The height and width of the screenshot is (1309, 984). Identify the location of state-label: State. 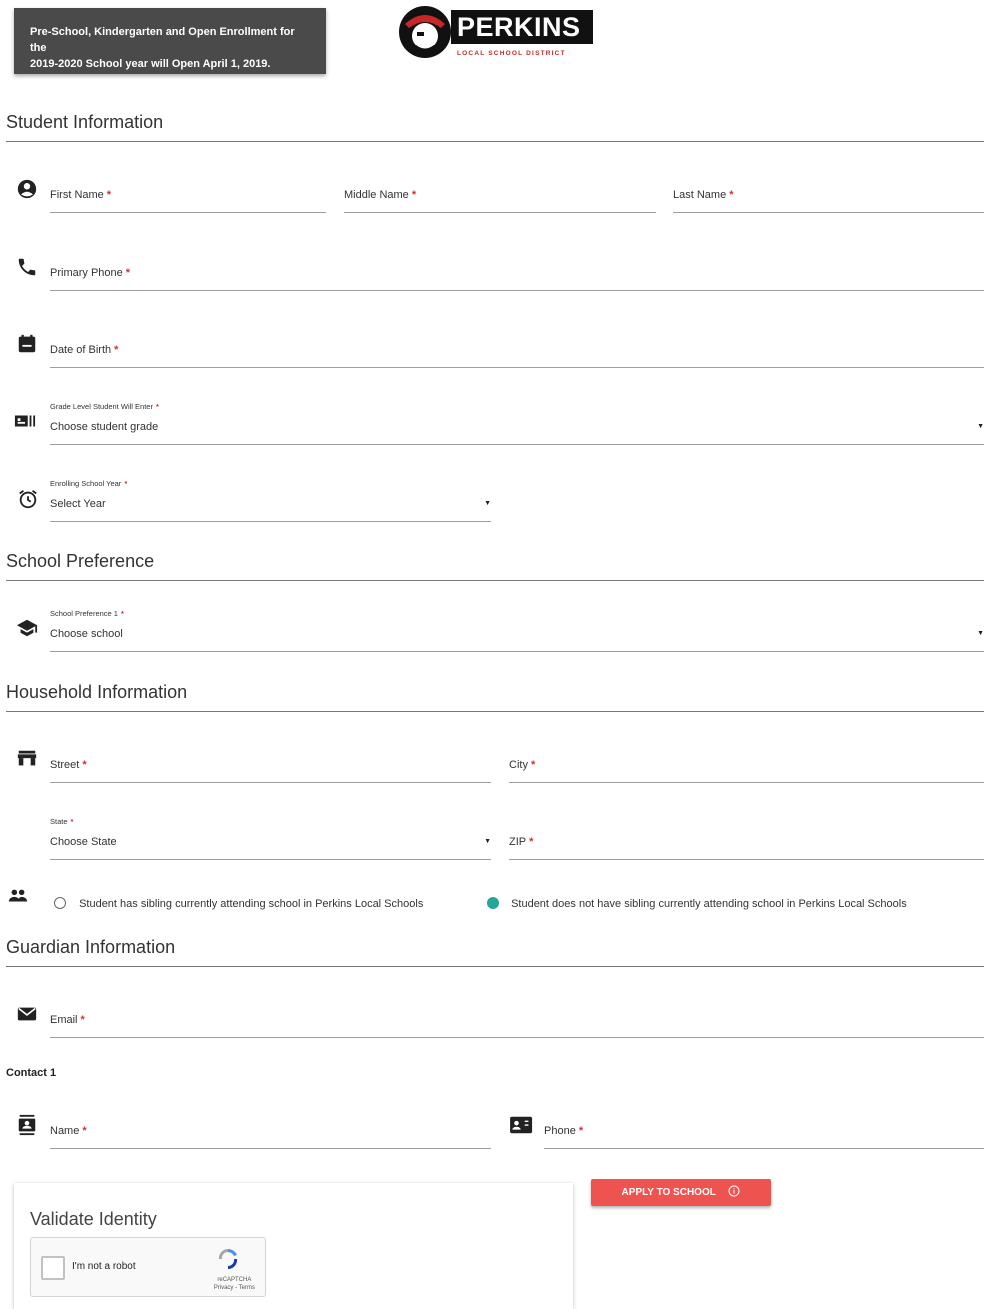
(59, 821).